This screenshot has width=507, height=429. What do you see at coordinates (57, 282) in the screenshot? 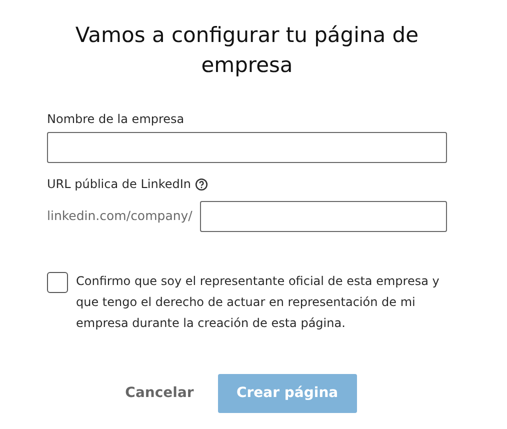
I see `confirm-checkbox` at bounding box center [57, 282].